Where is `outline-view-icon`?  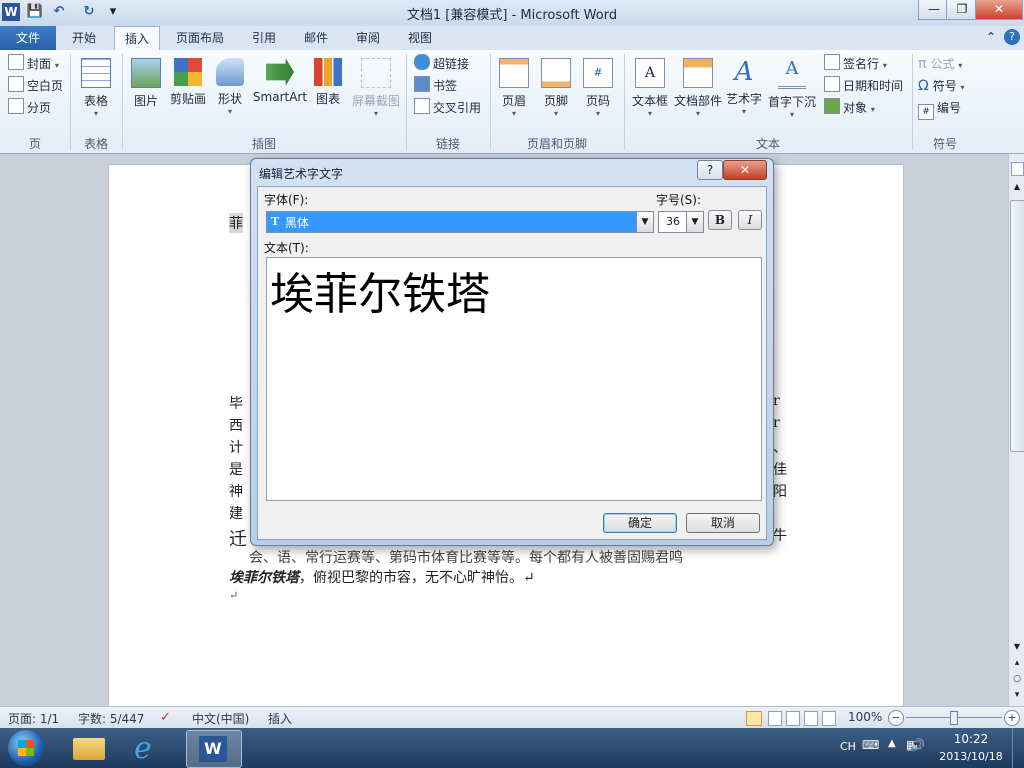 outline-view-icon is located at coordinates (811, 718).